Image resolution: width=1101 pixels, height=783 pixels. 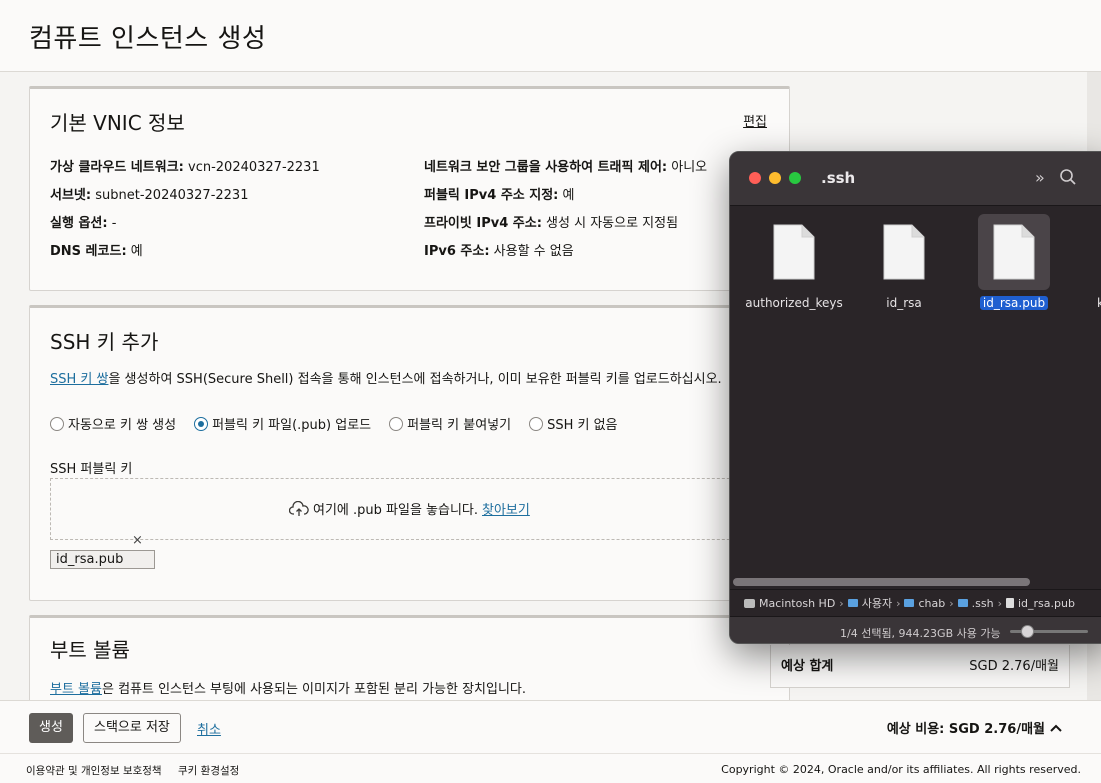 I want to click on save-as-stack-button: 스택으로 저장, so click(x=132, y=728).